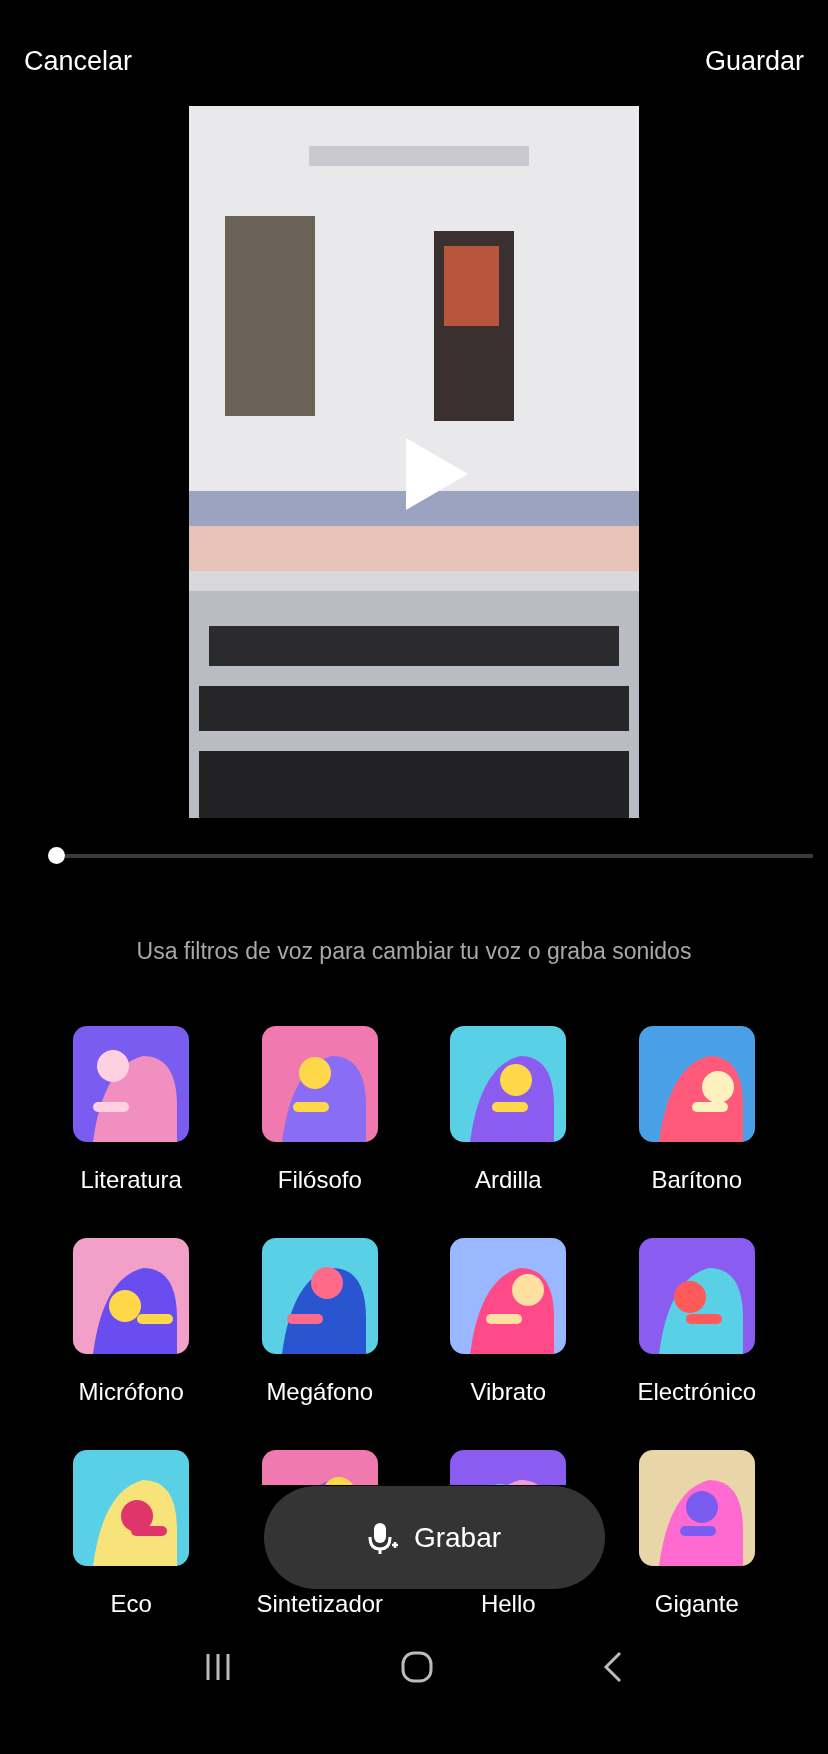  Describe the element at coordinates (414, 951) in the screenshot. I see `hint-text: Usa filtros de voz para cambiar tu voz o graba sonidos` at that location.